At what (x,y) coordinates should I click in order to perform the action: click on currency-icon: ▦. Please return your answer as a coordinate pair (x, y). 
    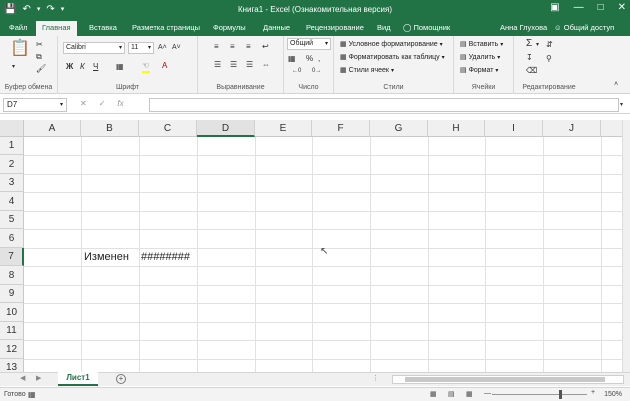
    Looking at the image, I should click on (292, 59).